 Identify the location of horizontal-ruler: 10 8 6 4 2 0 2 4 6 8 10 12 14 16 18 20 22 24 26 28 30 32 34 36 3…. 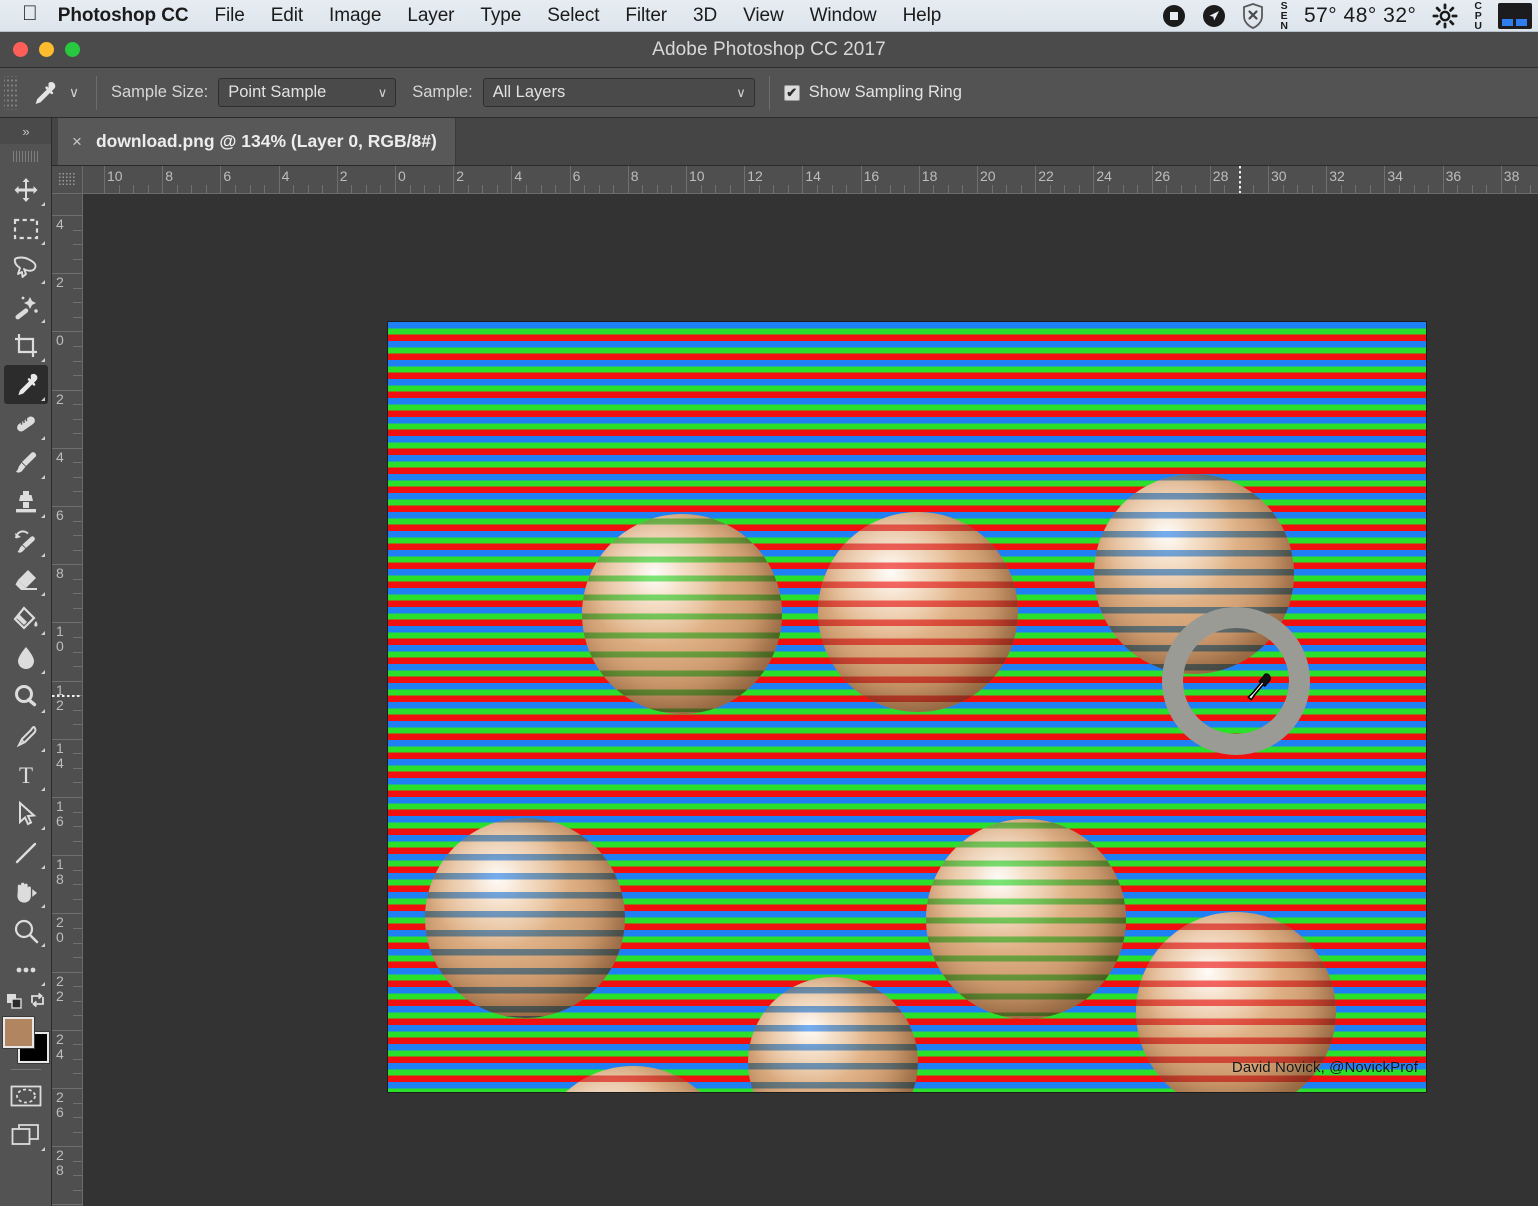
(810, 180).